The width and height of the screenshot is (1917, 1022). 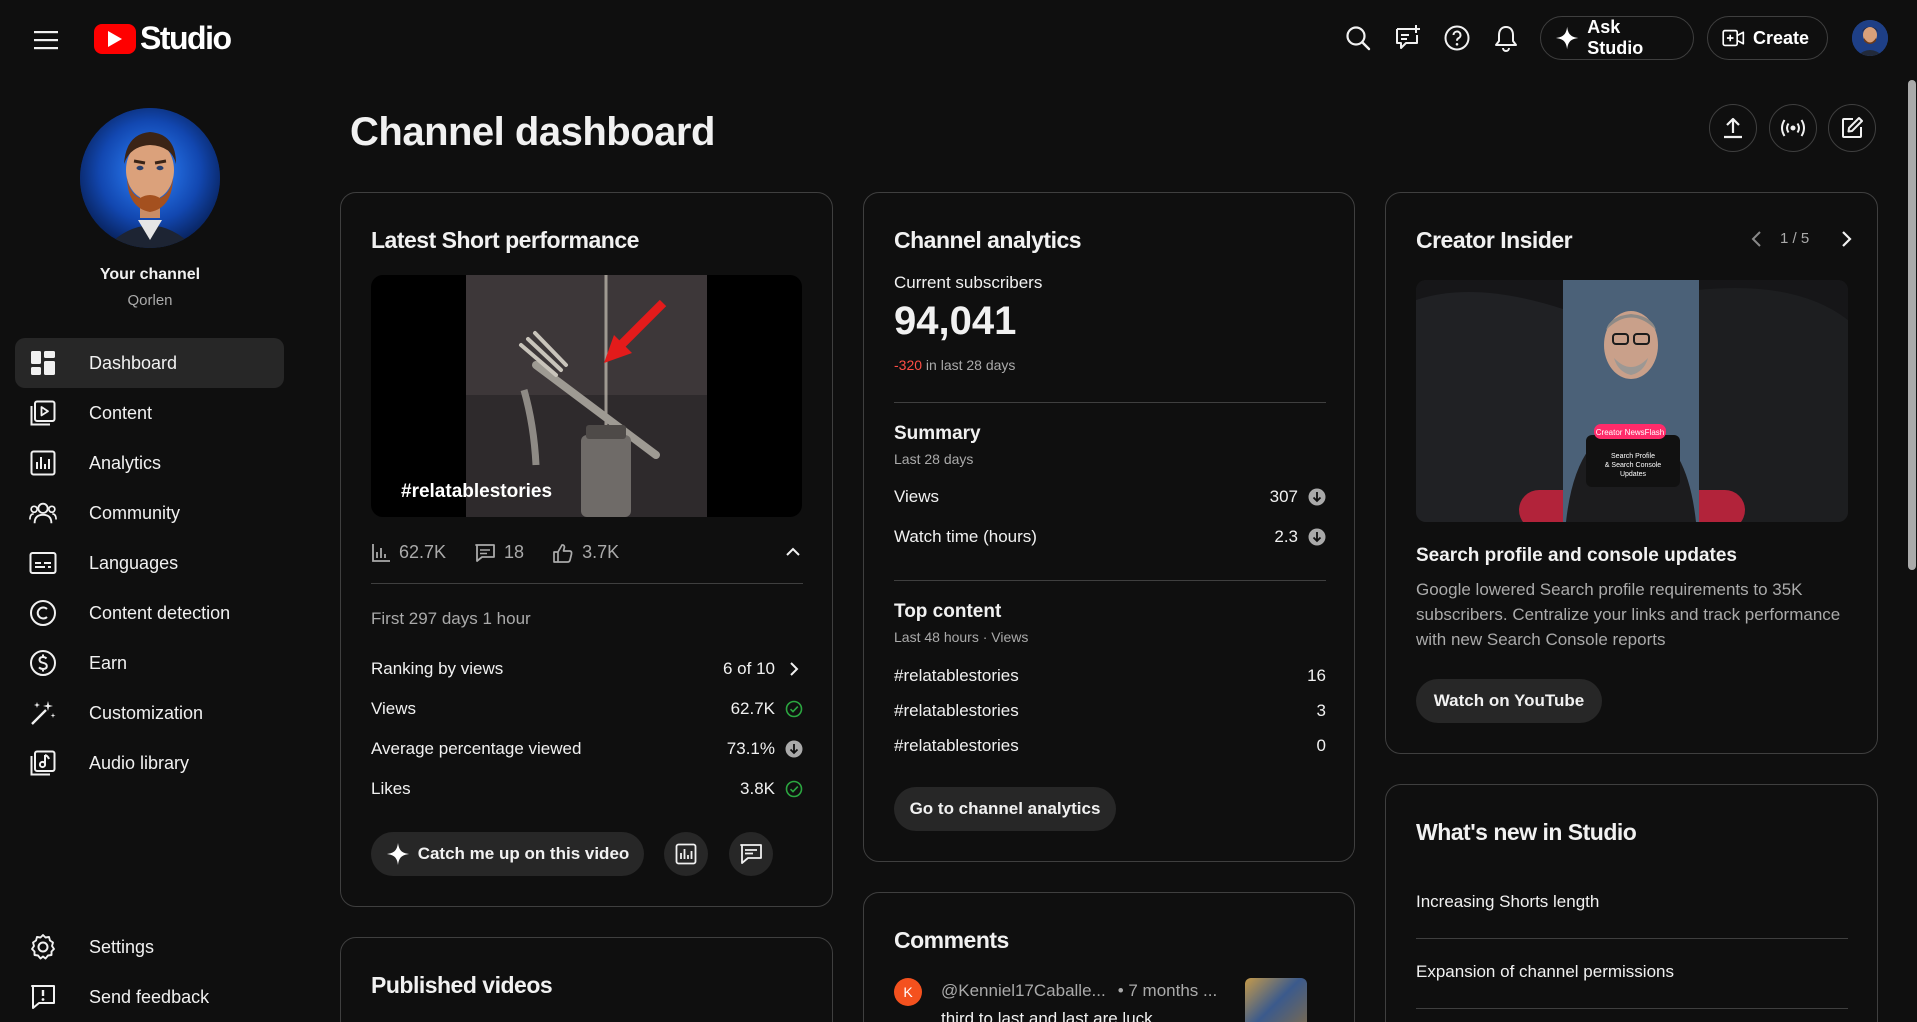 I want to click on sidebar-item-earn: Earn, so click(x=149, y=663).